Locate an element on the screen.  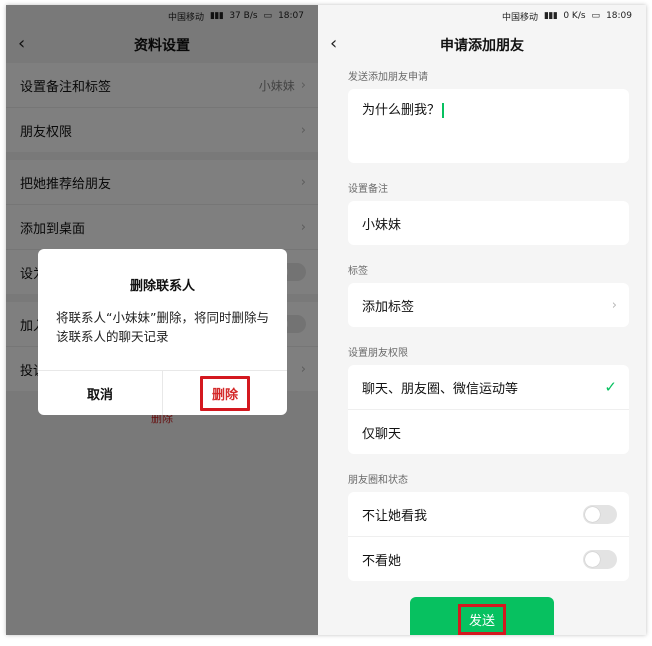
net-speed: 0 K/s is located at coordinates (574, 16).